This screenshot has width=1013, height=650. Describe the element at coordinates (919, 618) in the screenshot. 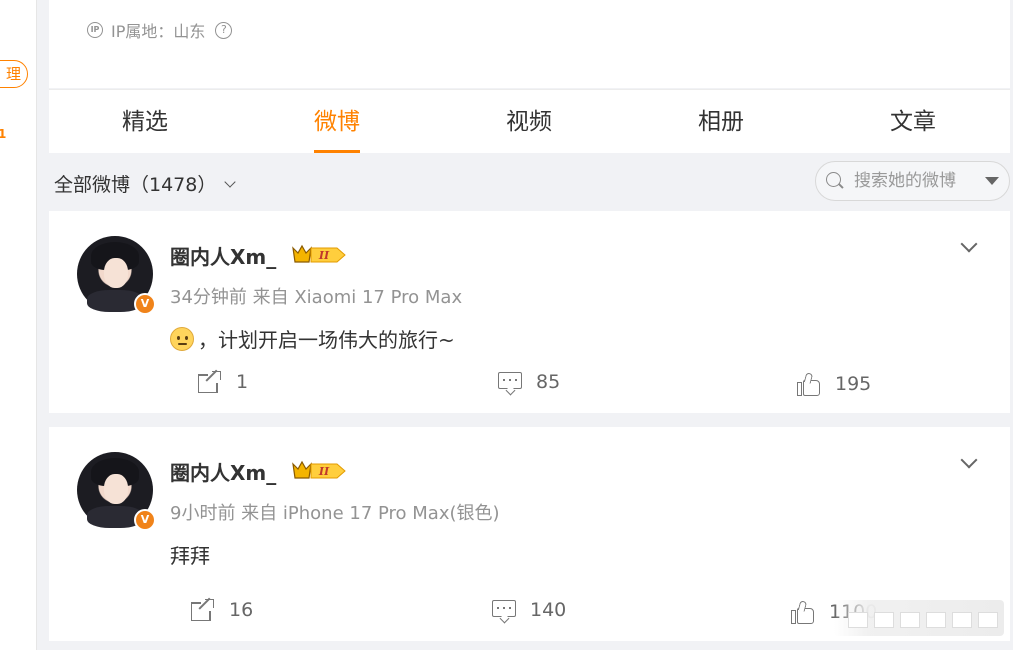

I see `watermark-overlay` at that location.